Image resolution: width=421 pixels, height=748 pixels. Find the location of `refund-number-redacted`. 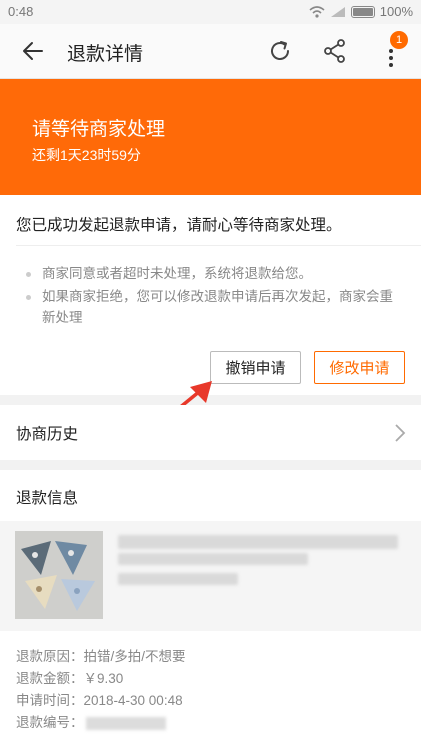

refund-number-redacted is located at coordinates (125, 723).